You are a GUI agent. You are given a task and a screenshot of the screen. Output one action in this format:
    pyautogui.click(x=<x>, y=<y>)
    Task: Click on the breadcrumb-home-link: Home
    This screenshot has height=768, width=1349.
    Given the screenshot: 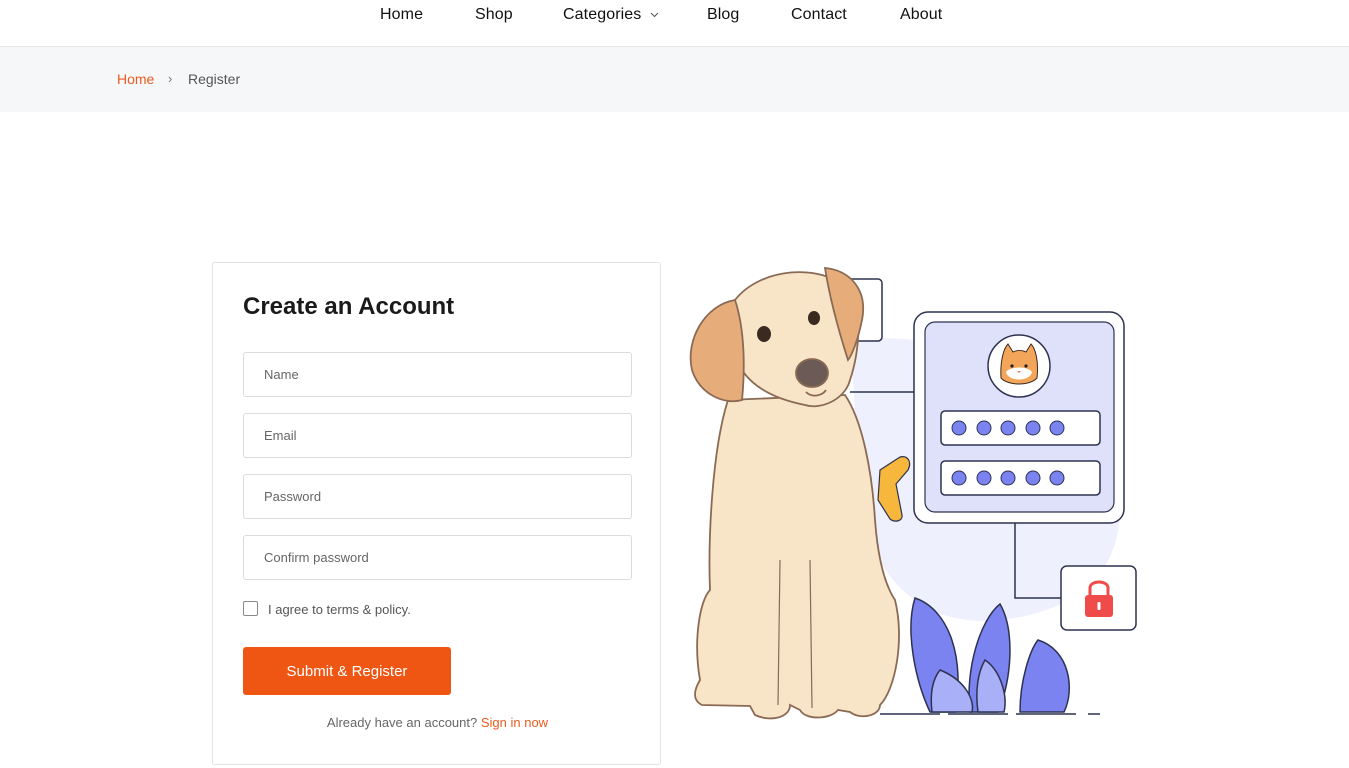 What is the action you would take?
    pyautogui.click(x=135, y=79)
    